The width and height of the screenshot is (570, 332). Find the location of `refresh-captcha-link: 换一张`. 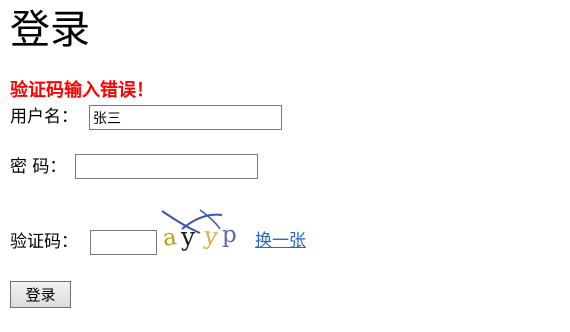

refresh-captcha-link: 换一张 is located at coordinates (280, 241).